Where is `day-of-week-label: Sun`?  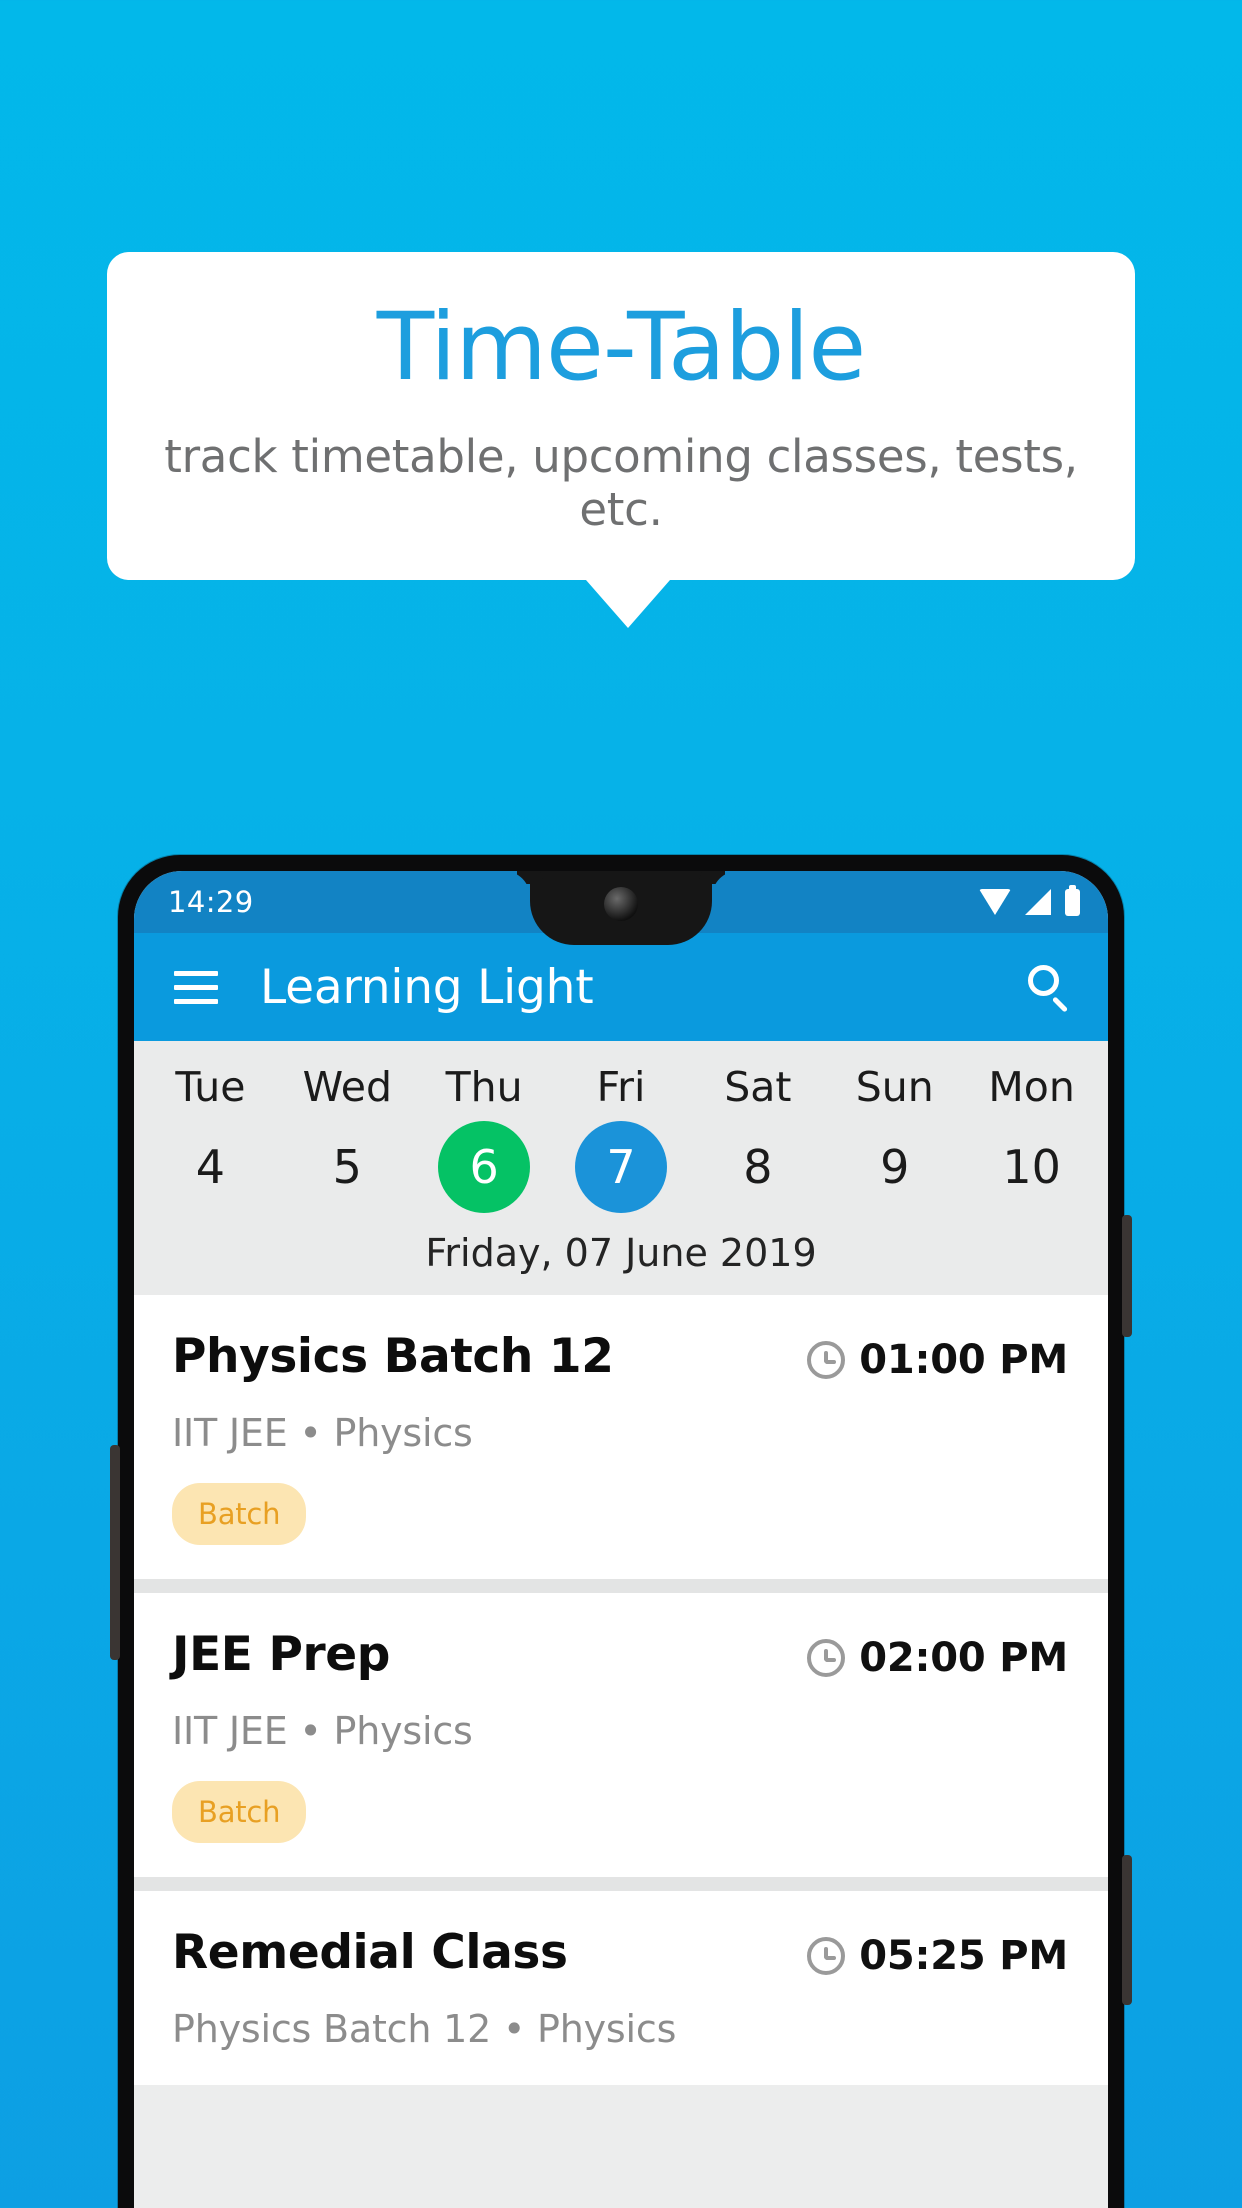 day-of-week-label: Sun is located at coordinates (894, 1087).